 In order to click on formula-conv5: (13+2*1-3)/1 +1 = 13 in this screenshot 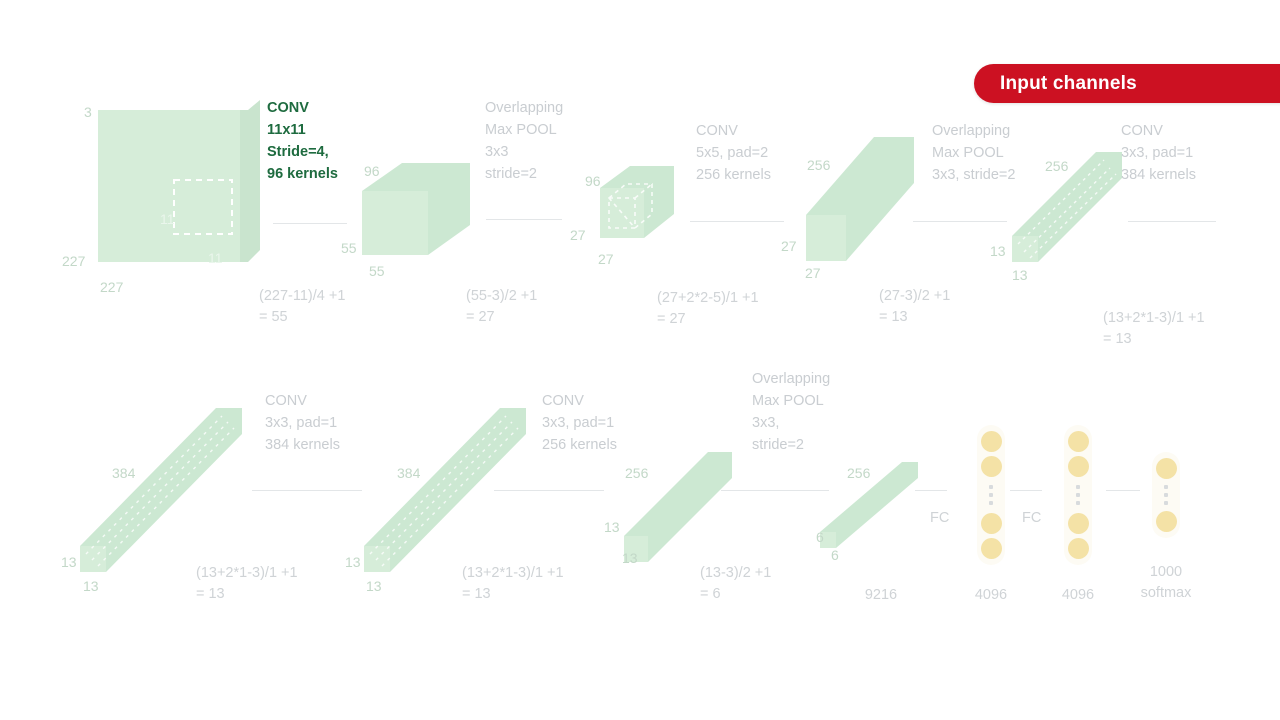, I will do `click(513, 583)`.